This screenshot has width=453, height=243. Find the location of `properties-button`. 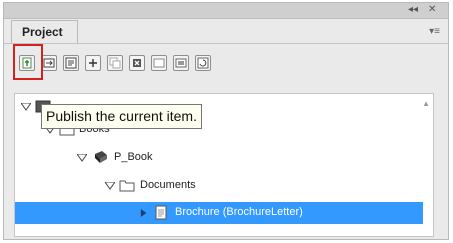

properties-button is located at coordinates (71, 63).